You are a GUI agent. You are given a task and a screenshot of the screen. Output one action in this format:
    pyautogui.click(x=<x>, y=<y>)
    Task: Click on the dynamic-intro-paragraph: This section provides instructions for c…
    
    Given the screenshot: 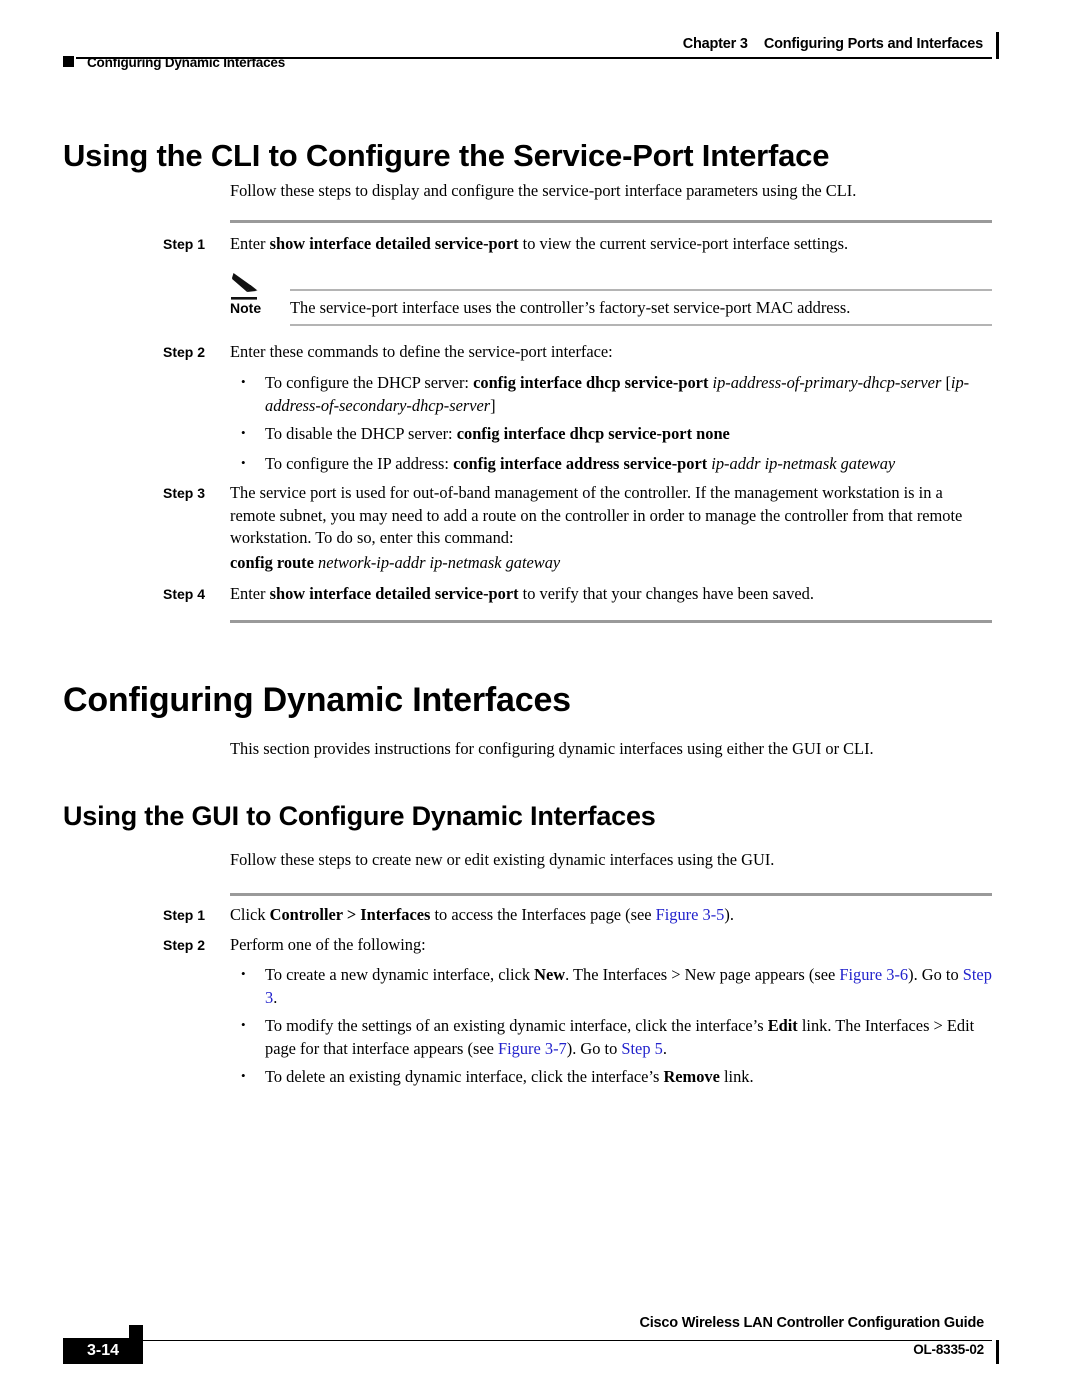 What is the action you would take?
    pyautogui.click(x=552, y=748)
    